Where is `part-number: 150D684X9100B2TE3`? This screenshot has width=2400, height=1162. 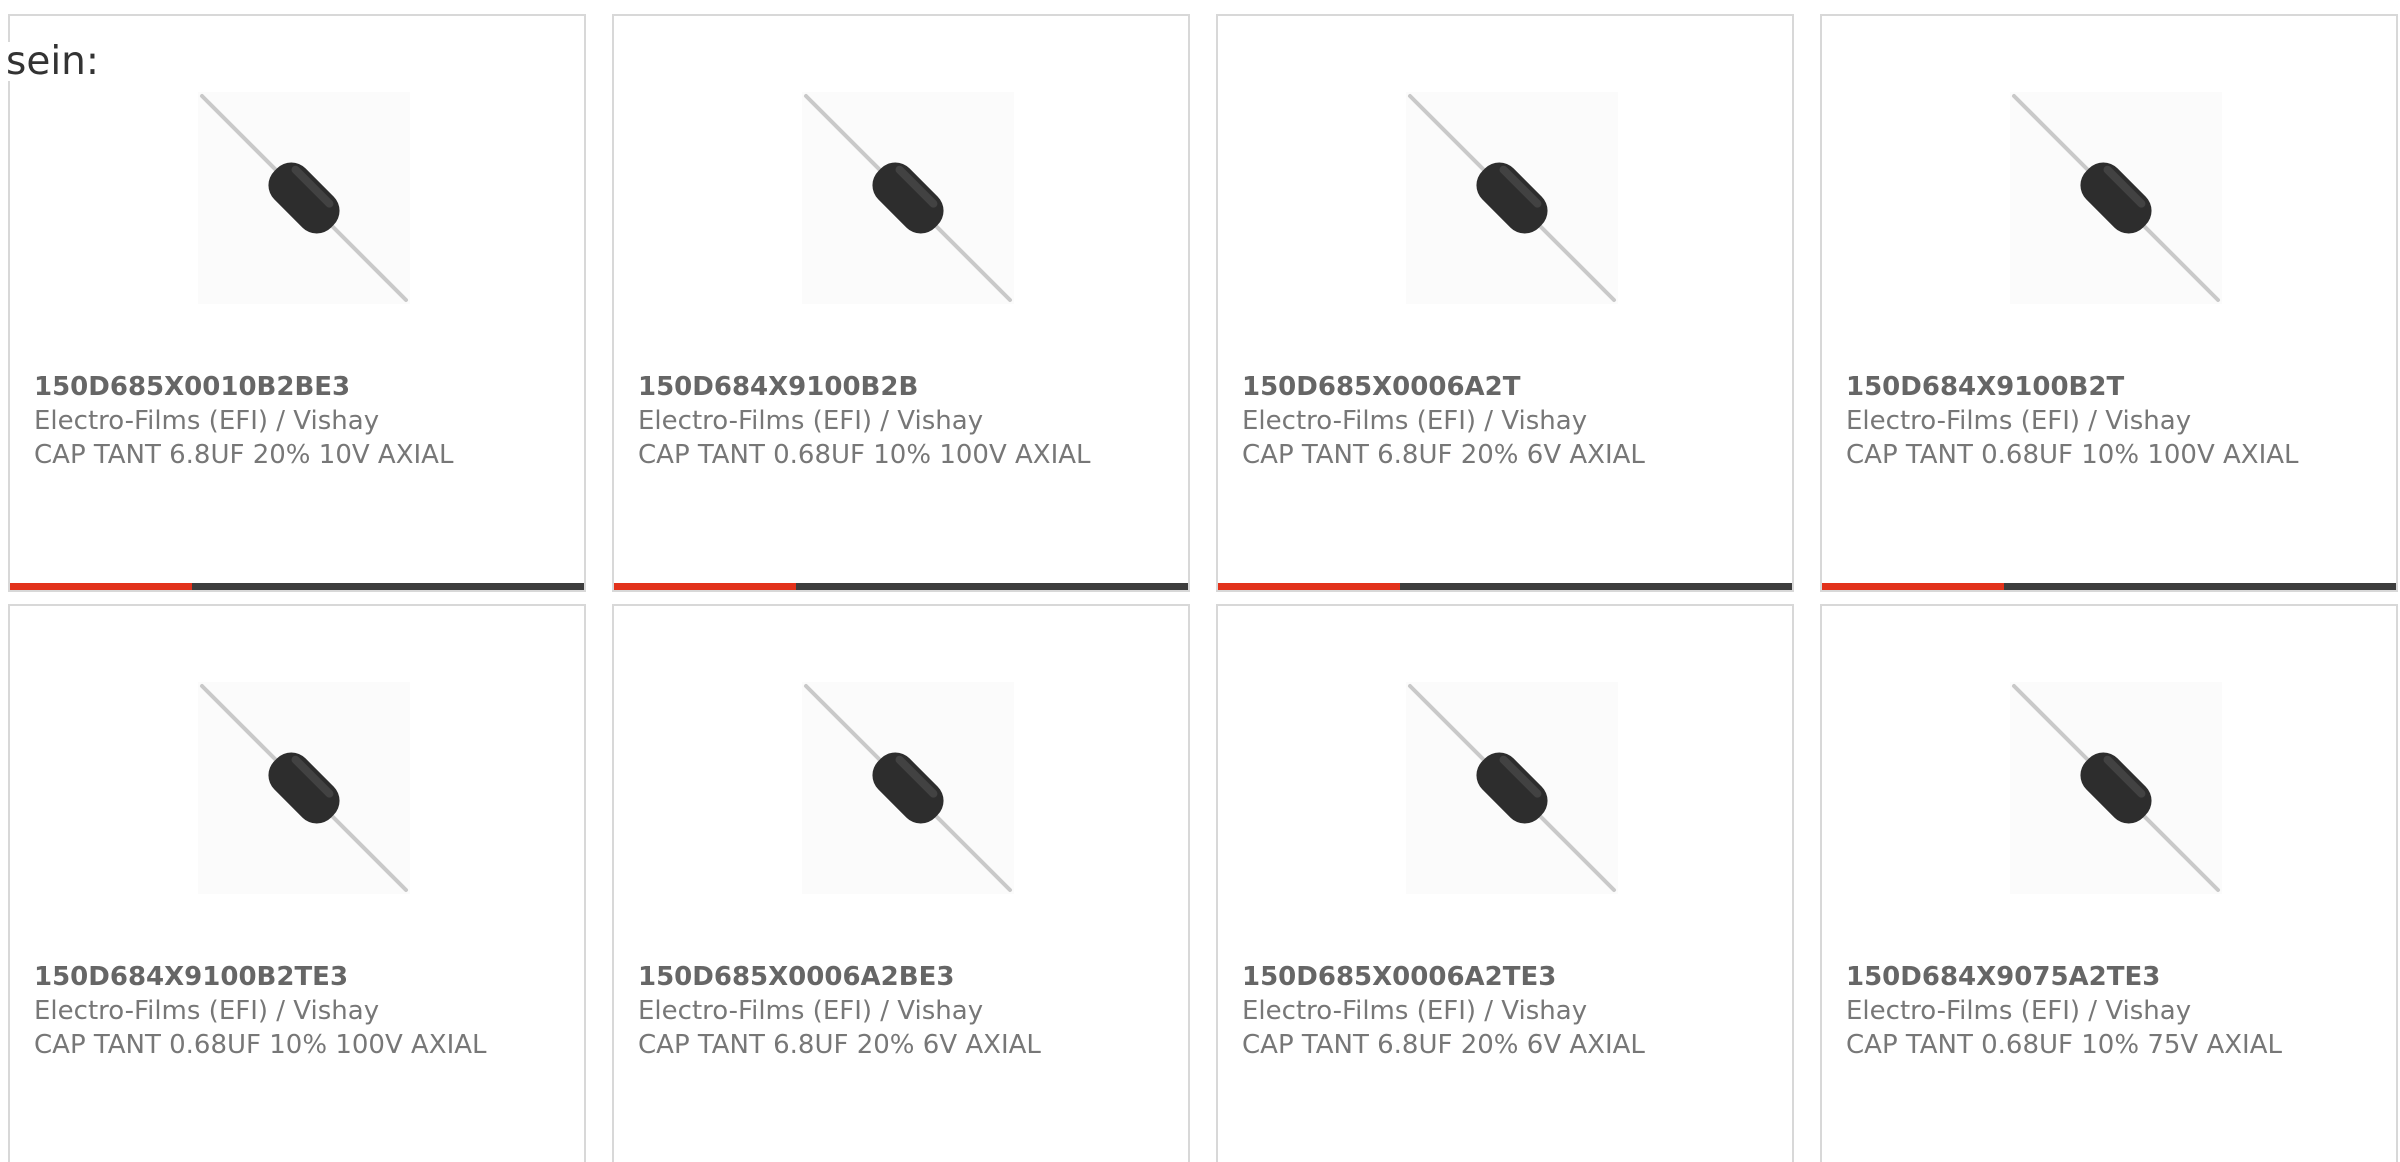 part-number: 150D684X9100B2TE3 is located at coordinates (269, 977).